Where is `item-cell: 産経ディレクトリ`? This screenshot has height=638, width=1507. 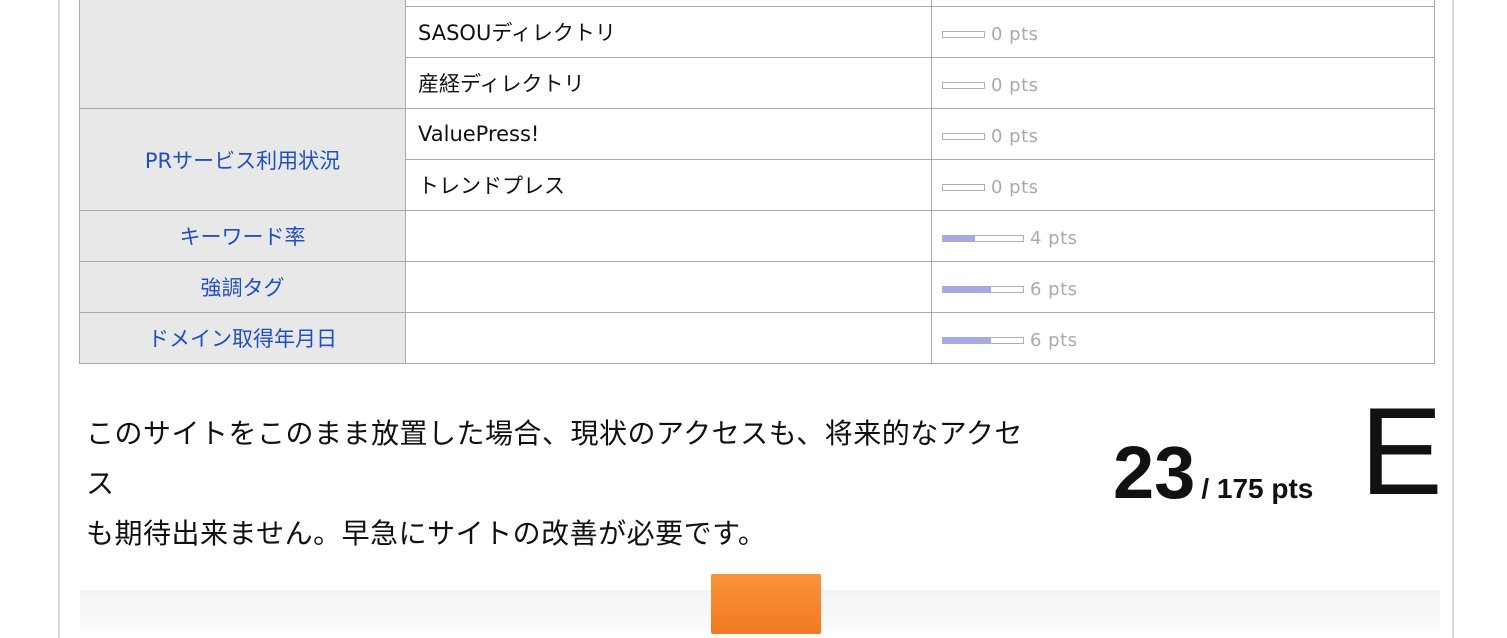
item-cell: 産経ディレクトリ is located at coordinates (668, 83).